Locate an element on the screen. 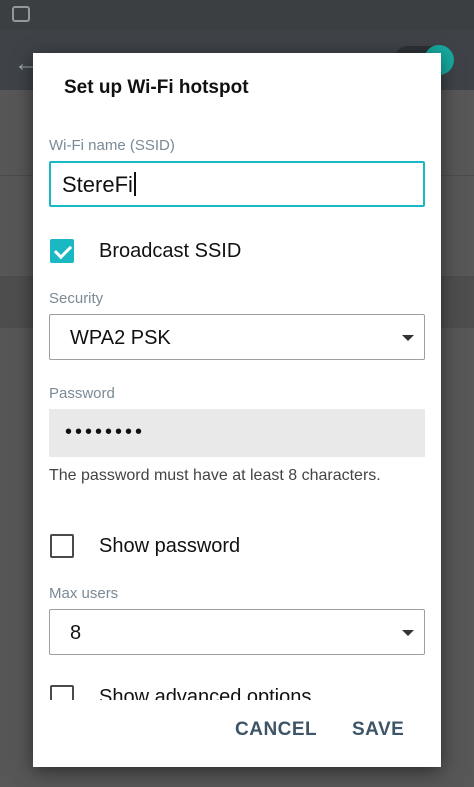 This screenshot has height=787, width=474. advanced-options-label: Show advanced options is located at coordinates (205, 693).